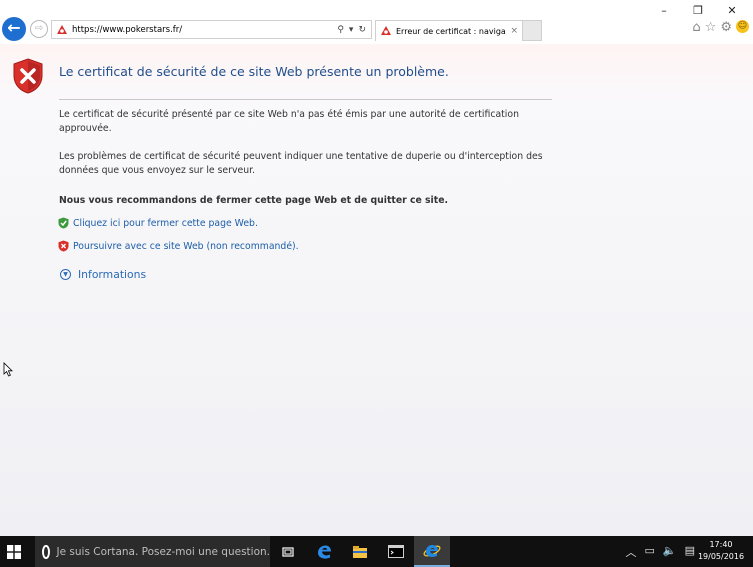 The image size is (753, 567). What do you see at coordinates (660, 552) in the screenshot?
I see `system-tray: ︿ ▭ 🔈 ▤` at bounding box center [660, 552].